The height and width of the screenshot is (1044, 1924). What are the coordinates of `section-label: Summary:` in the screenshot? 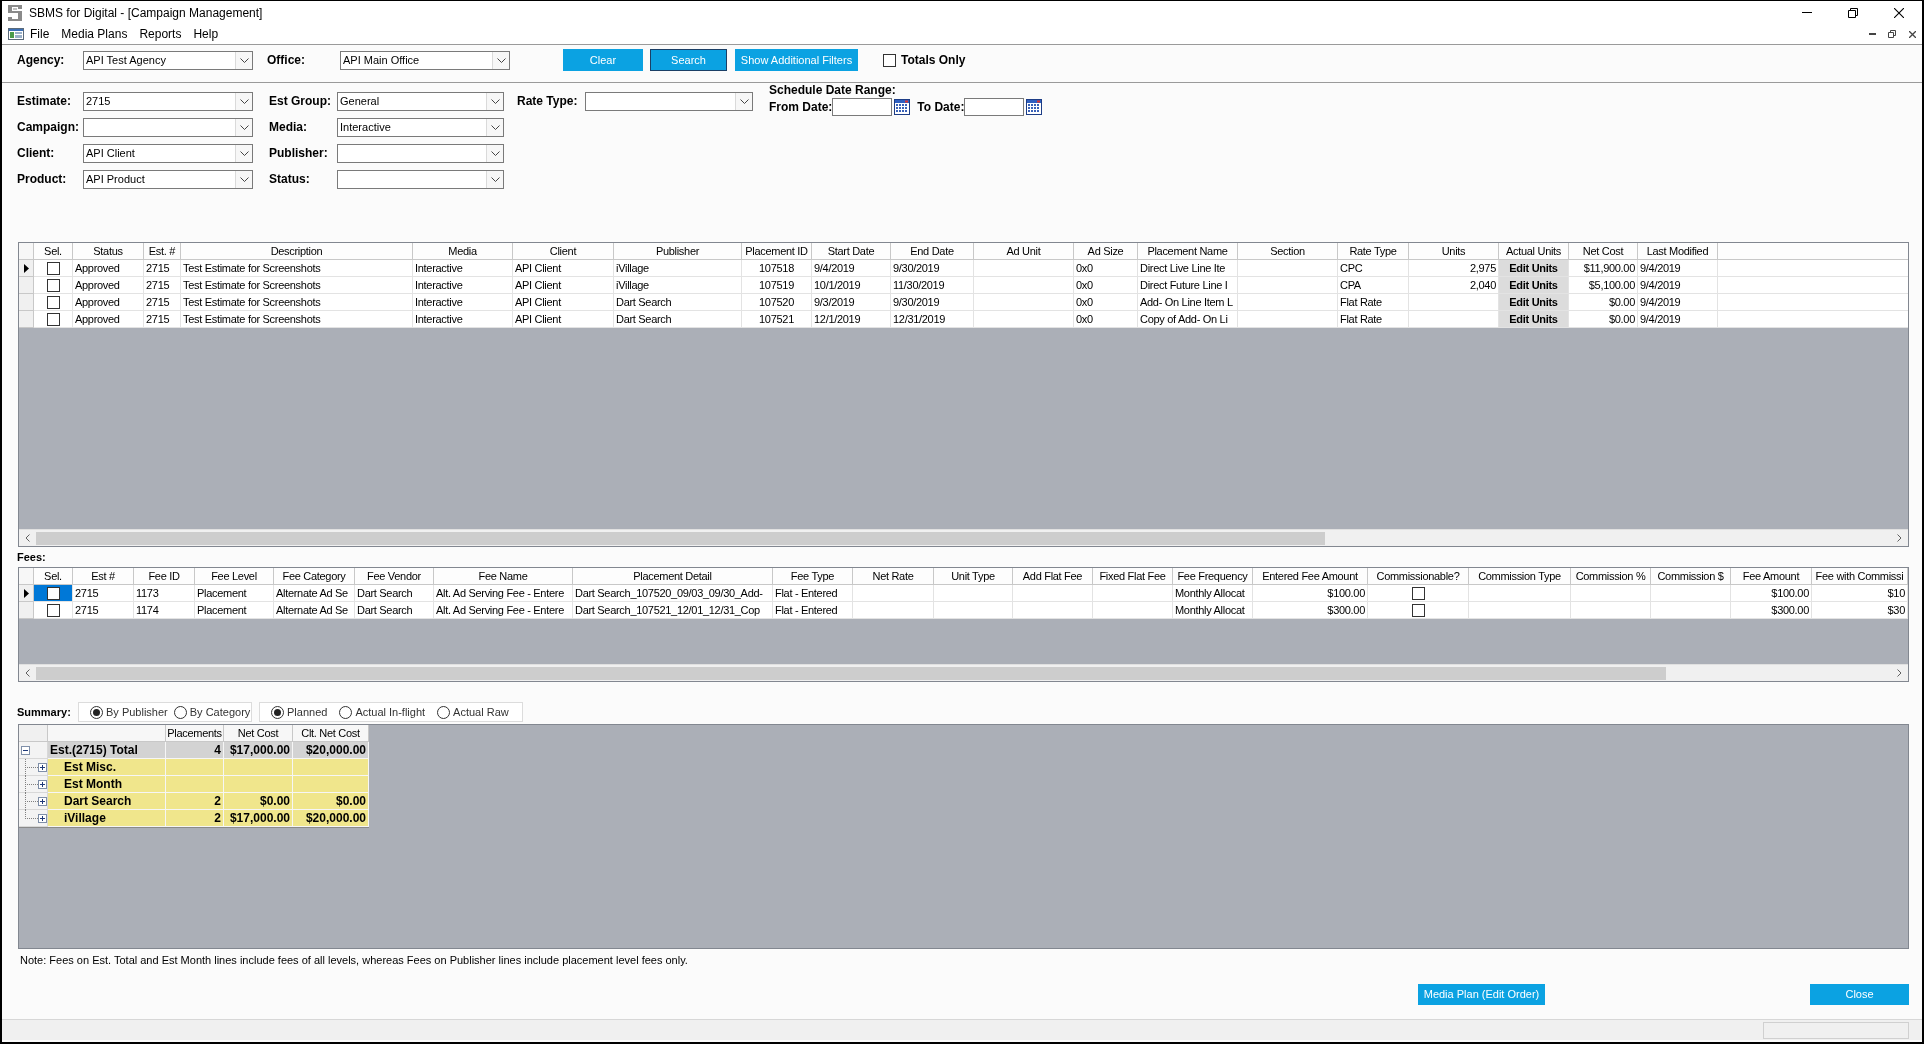 It's located at (44, 712).